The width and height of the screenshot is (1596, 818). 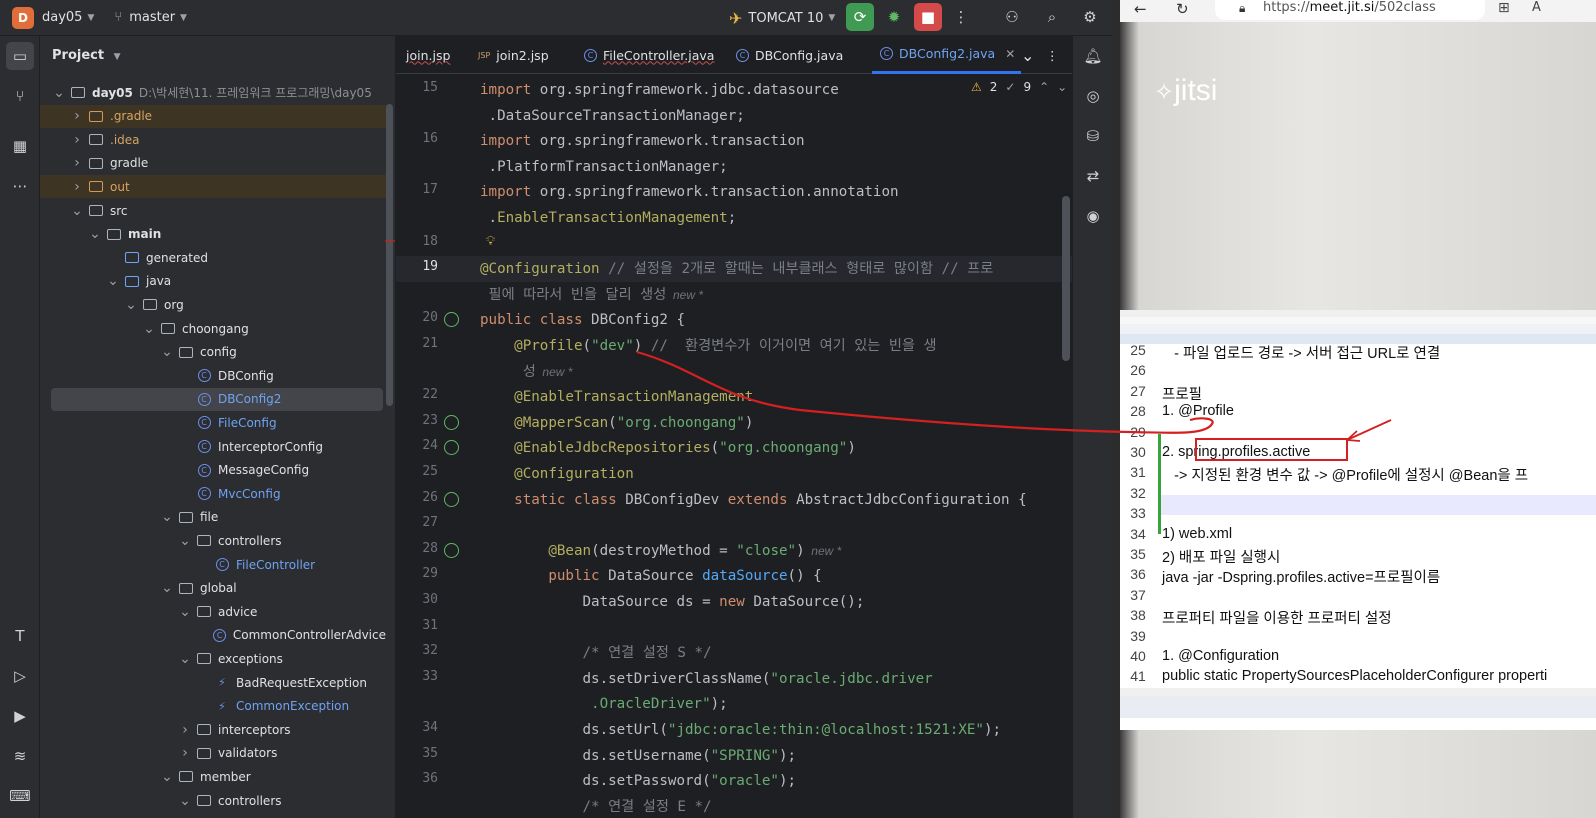 I want to click on read-aloud-icon: A, so click(x=1536, y=7).